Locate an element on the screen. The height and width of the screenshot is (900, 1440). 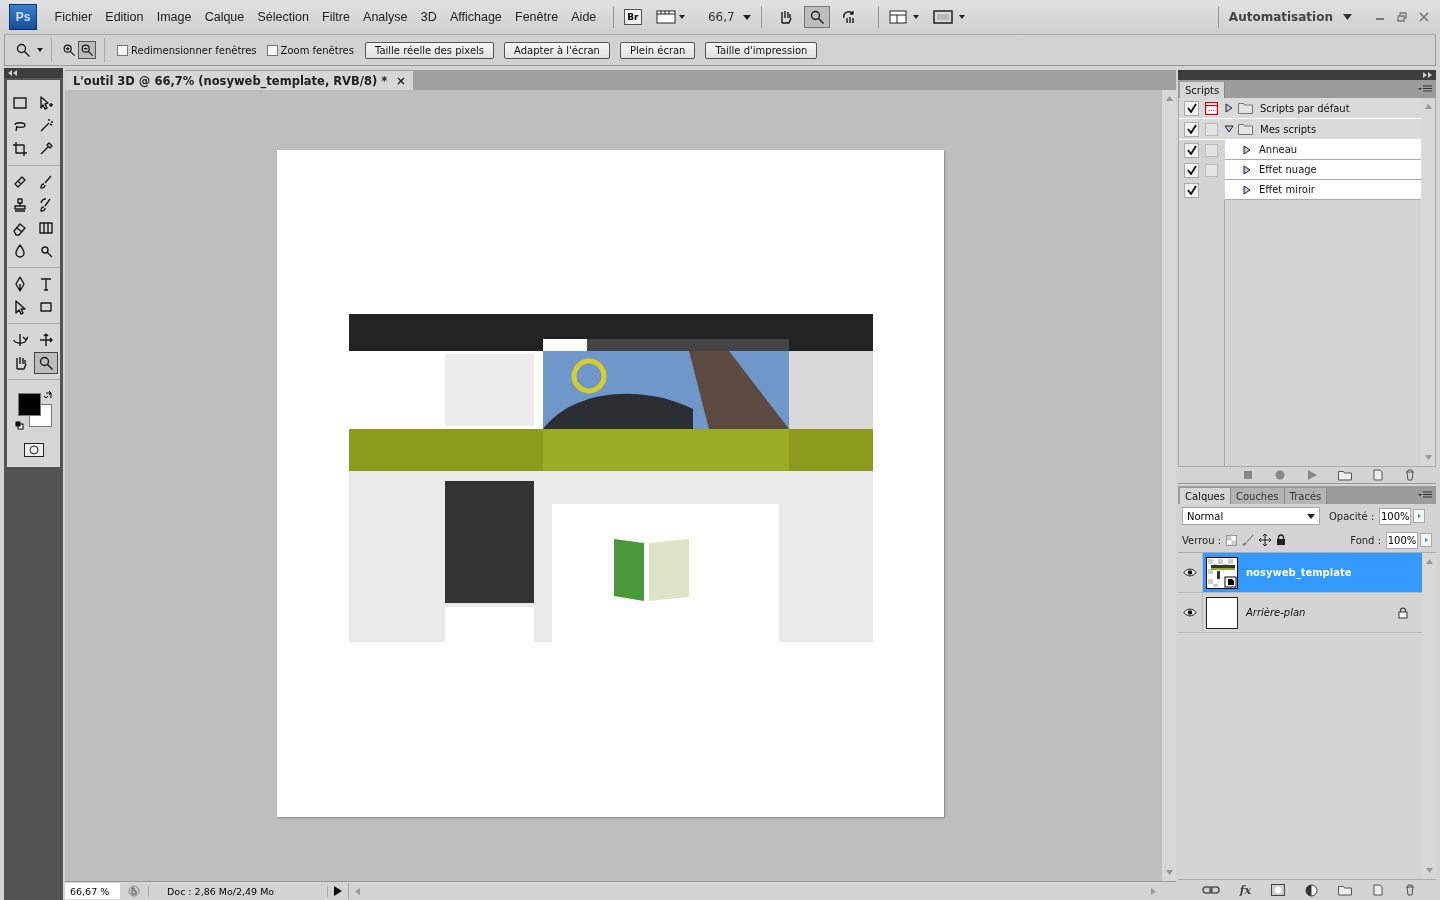
blend-mode-dropdown: Normal is located at coordinates (1251, 516).